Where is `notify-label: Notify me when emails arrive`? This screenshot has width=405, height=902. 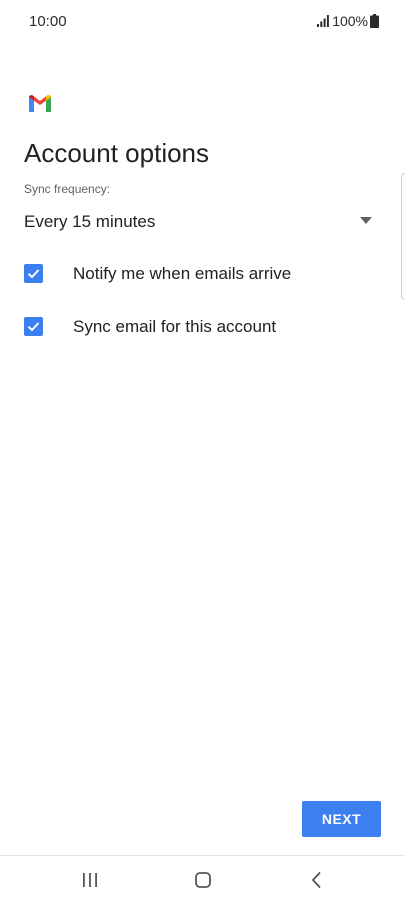 notify-label: Notify me when emails arrive is located at coordinates (182, 273).